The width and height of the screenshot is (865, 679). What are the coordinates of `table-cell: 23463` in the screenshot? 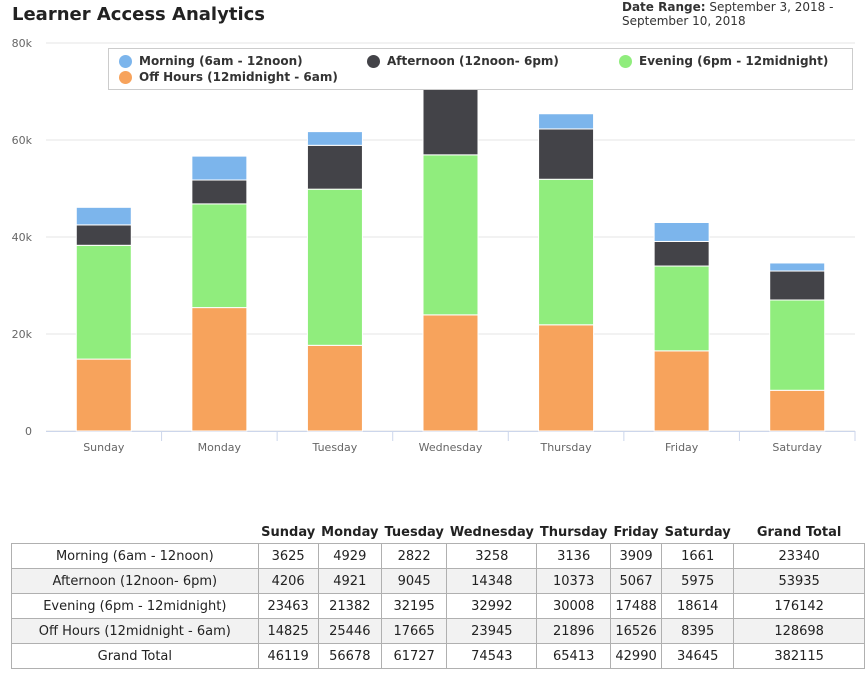 It's located at (288, 606).